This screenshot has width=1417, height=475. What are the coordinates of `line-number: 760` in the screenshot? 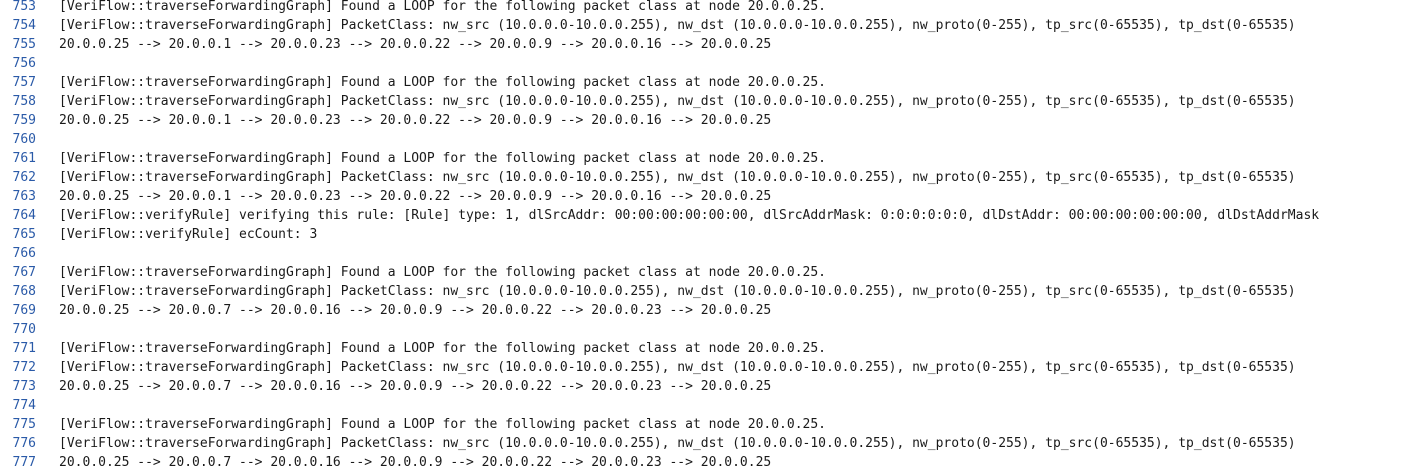 It's located at (24, 139).